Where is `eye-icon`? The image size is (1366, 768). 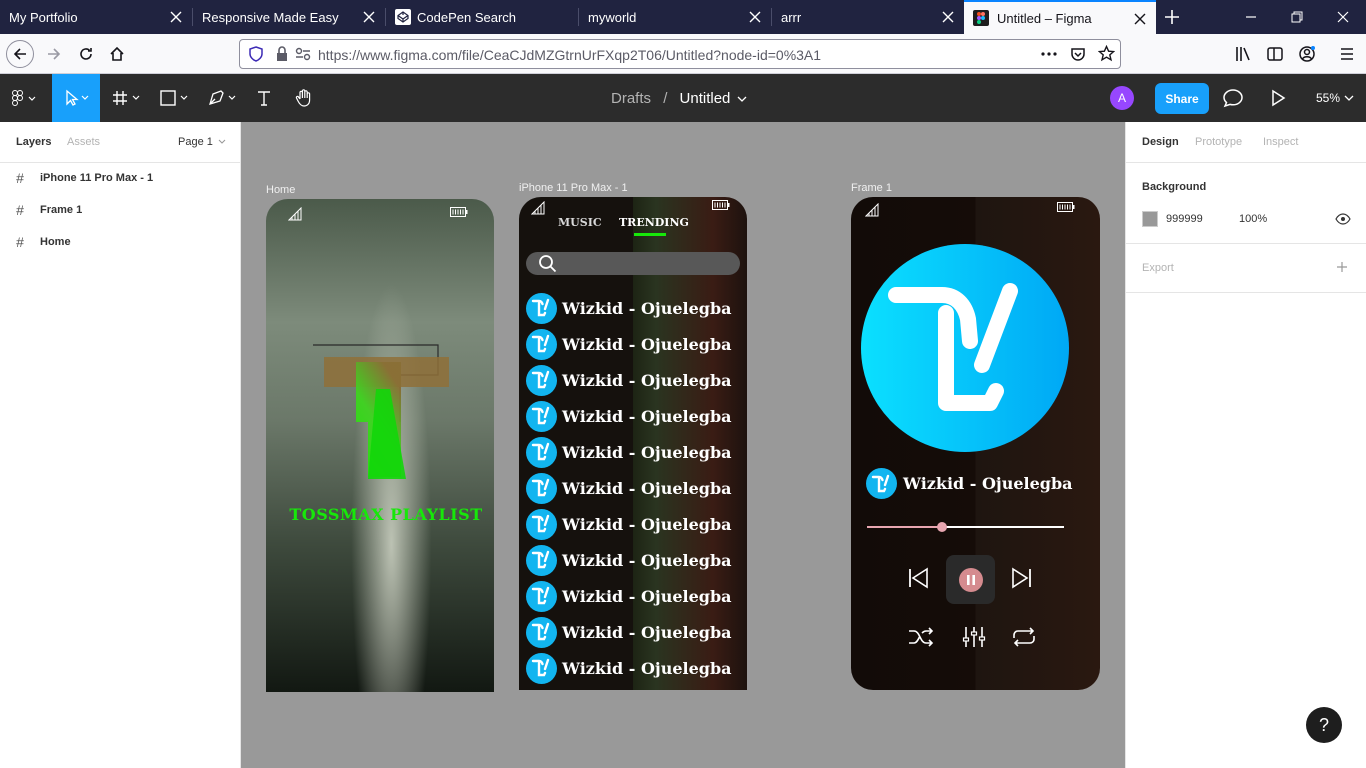 eye-icon is located at coordinates (1343, 219).